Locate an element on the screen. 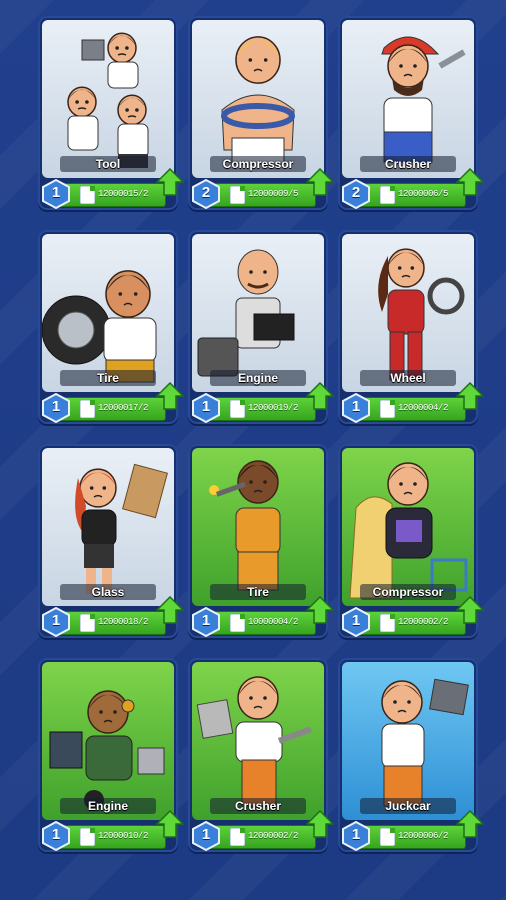 The image size is (506, 900). character-card: Tire 10000004/2 1 is located at coordinates (261, 541).